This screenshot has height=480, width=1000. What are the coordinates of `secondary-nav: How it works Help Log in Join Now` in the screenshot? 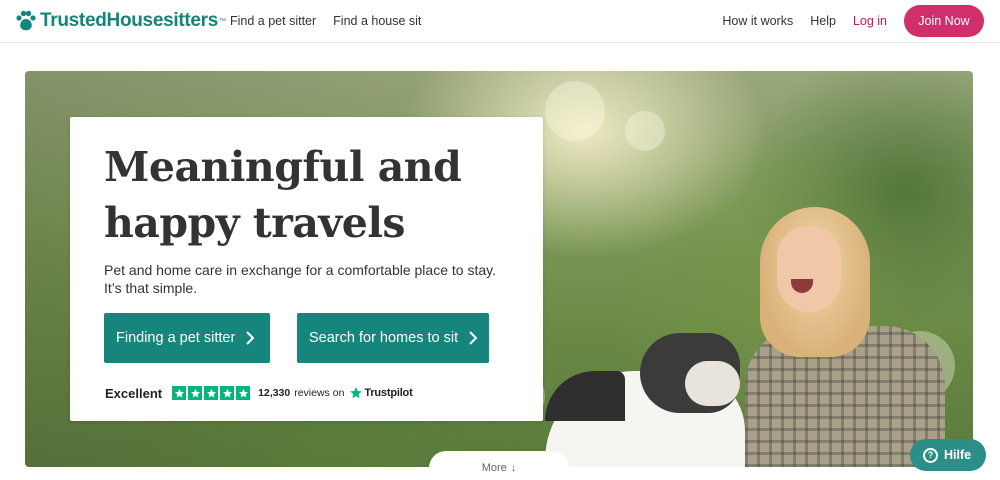 It's located at (853, 21).